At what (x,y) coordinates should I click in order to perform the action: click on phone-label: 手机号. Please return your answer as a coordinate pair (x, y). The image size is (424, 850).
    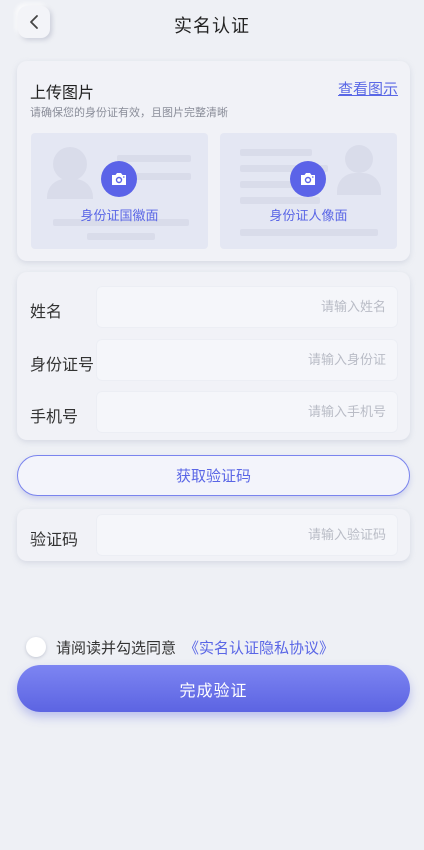
    Looking at the image, I should click on (54, 416).